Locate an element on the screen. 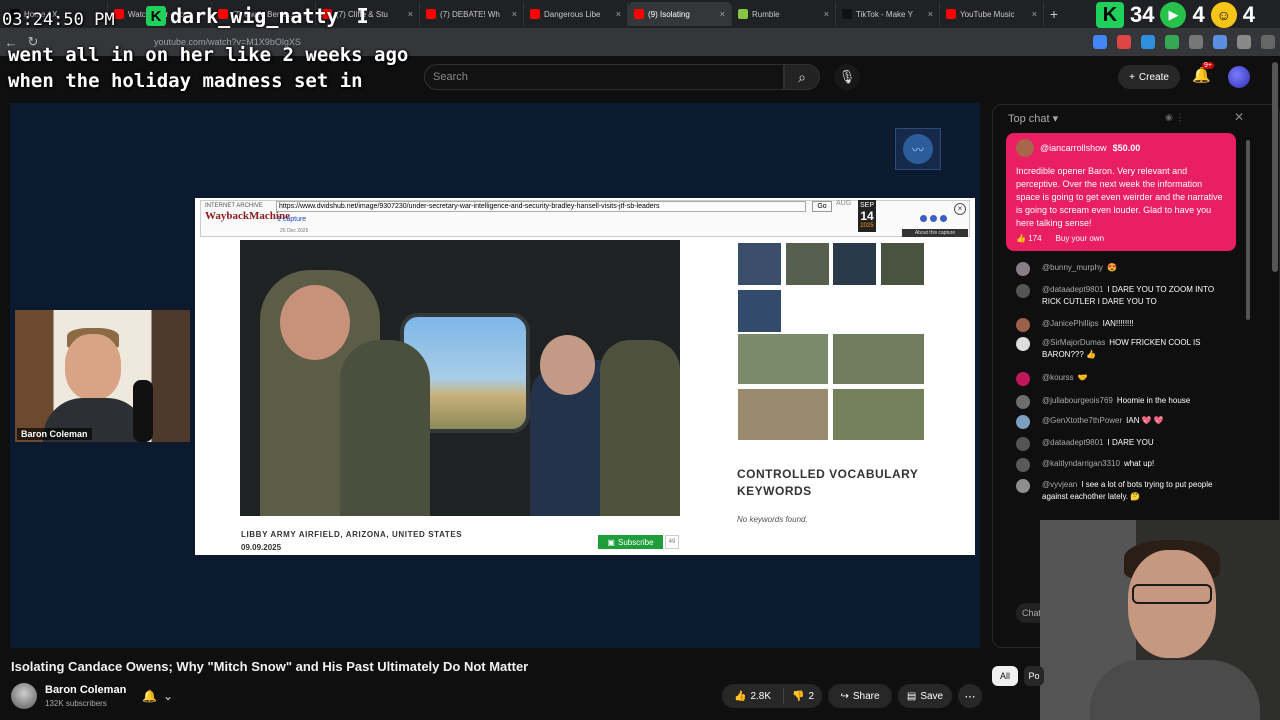  chip-all: All is located at coordinates (1005, 676).